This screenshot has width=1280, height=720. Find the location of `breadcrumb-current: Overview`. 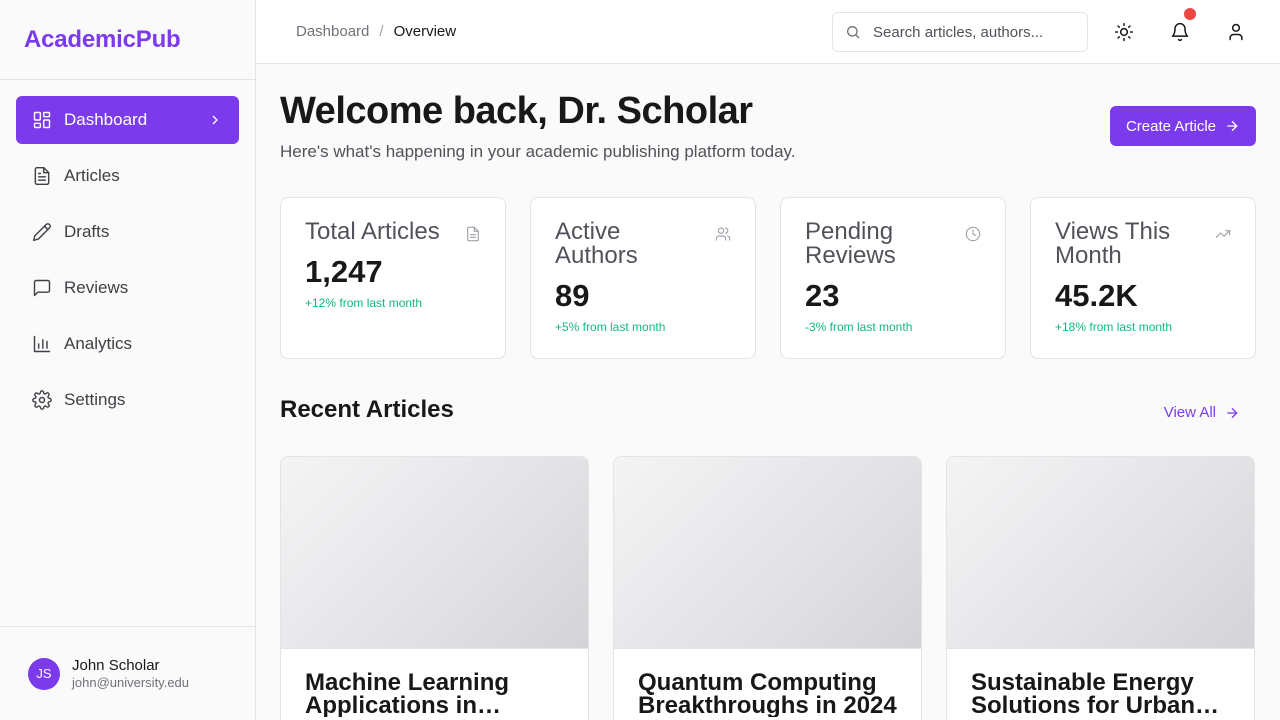

breadcrumb-current: Overview is located at coordinates (425, 31).